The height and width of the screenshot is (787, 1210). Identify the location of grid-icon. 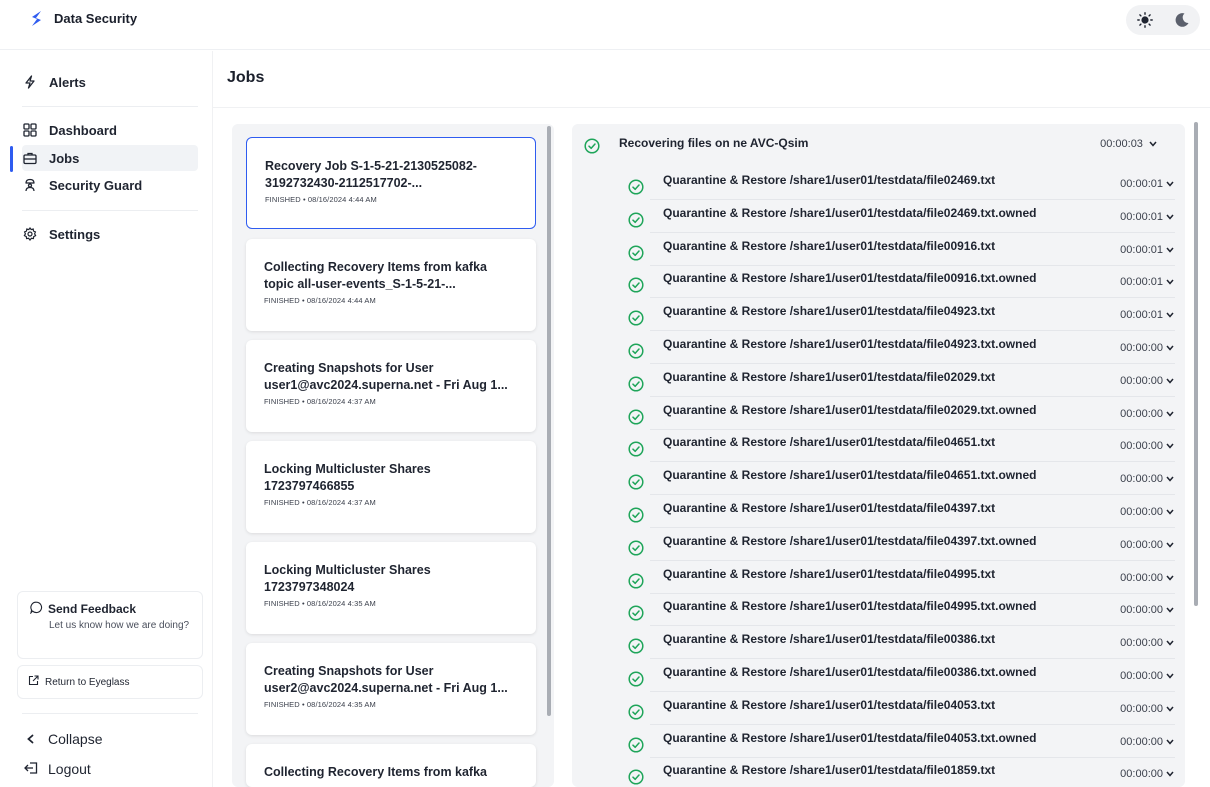
(30, 130).